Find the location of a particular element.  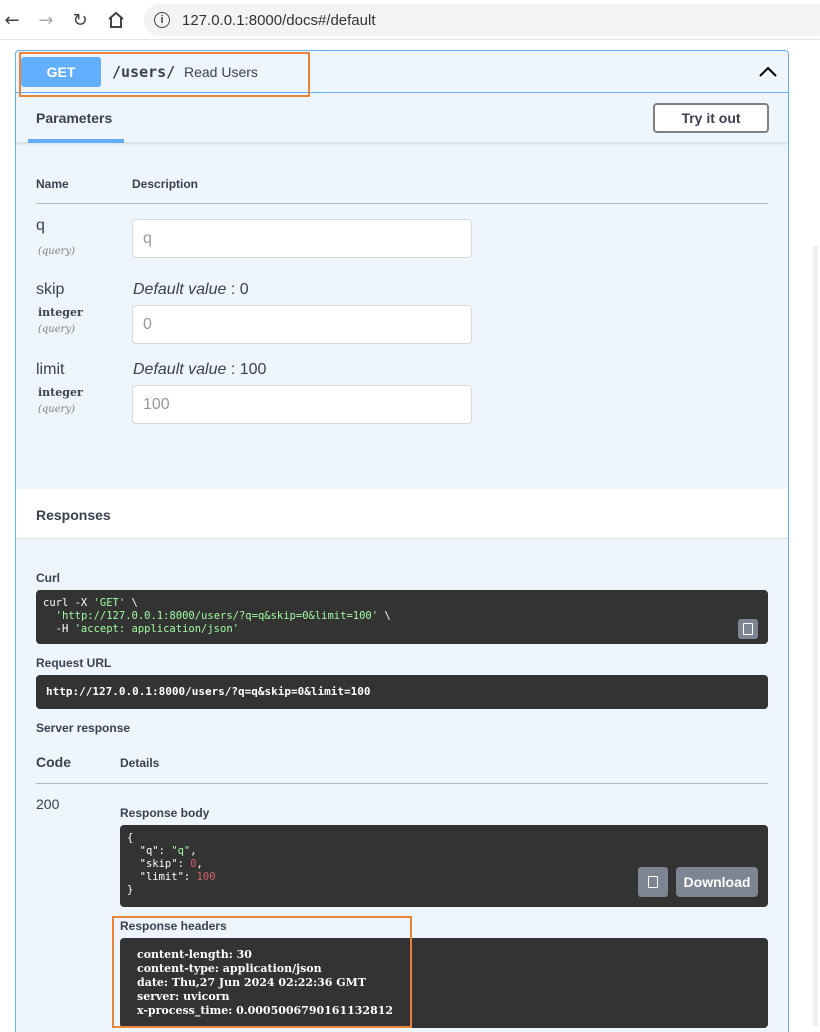

param-name-limit: limit is located at coordinates (50, 369).